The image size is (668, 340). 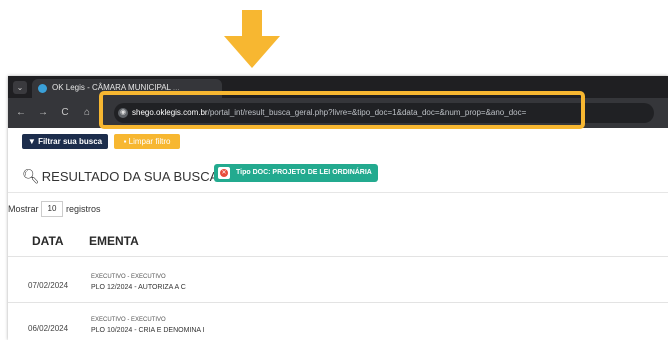 What do you see at coordinates (87, 113) in the screenshot?
I see `home-icon: ⌂` at bounding box center [87, 113].